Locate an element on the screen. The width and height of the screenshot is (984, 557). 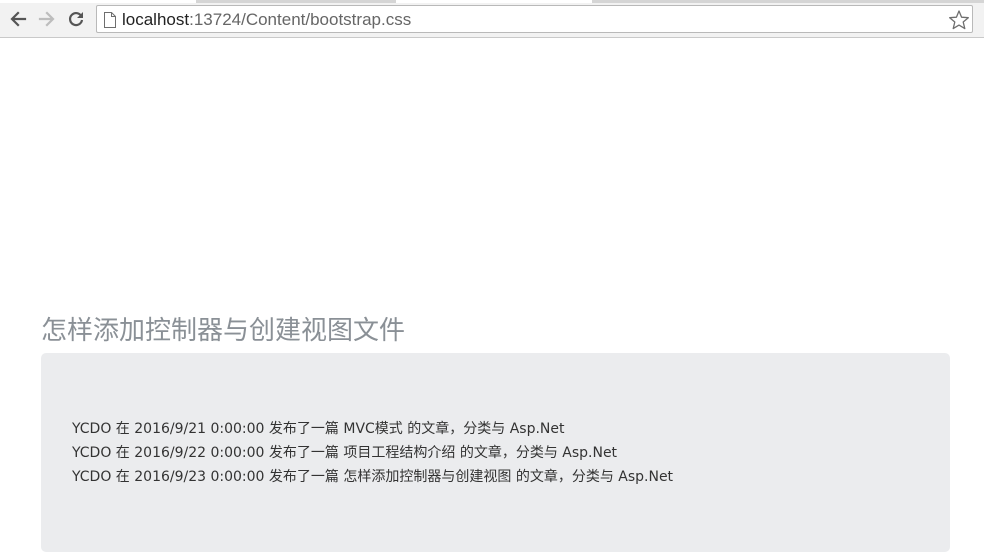
url-path: :13724/Content/bootstrap.css is located at coordinates (300, 19).